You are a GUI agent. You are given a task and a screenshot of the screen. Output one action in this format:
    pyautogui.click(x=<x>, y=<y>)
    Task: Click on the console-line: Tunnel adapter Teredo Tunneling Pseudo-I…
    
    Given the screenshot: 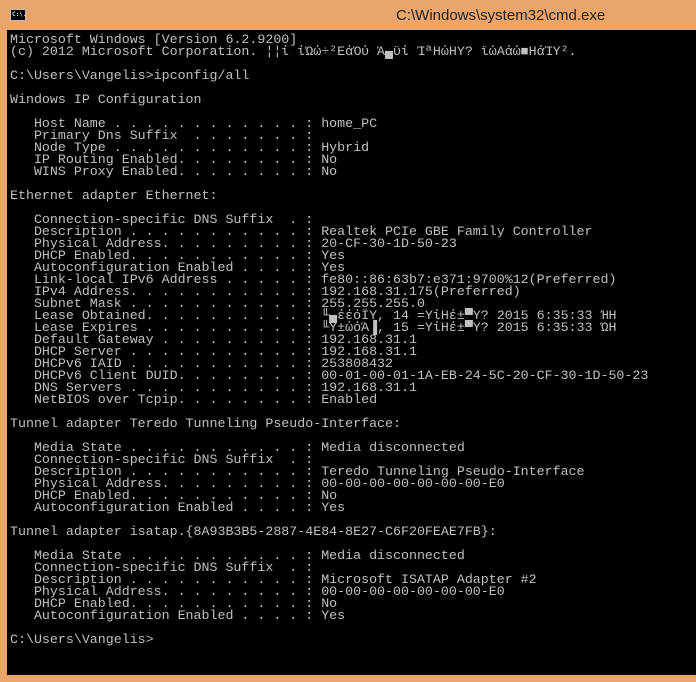 What is the action you would take?
    pyautogui.click(x=205, y=423)
    